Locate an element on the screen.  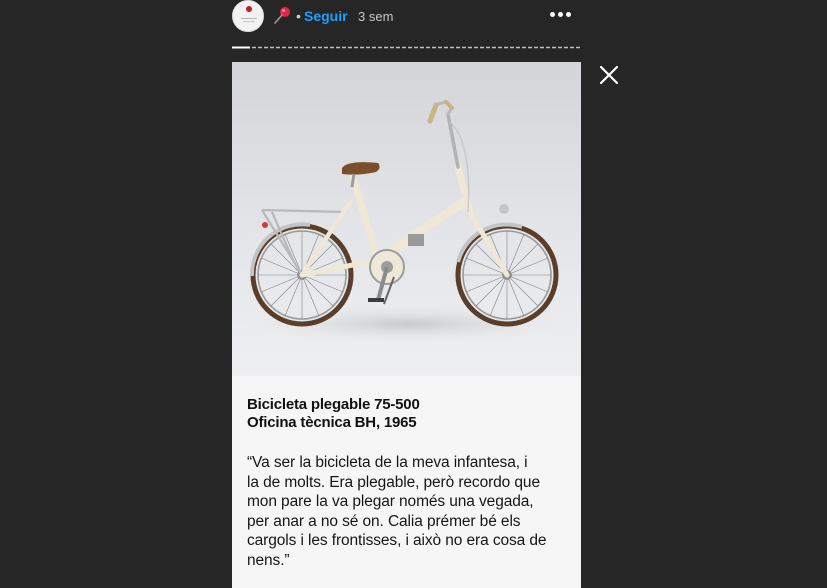
account-avatar is located at coordinates (248, 16).